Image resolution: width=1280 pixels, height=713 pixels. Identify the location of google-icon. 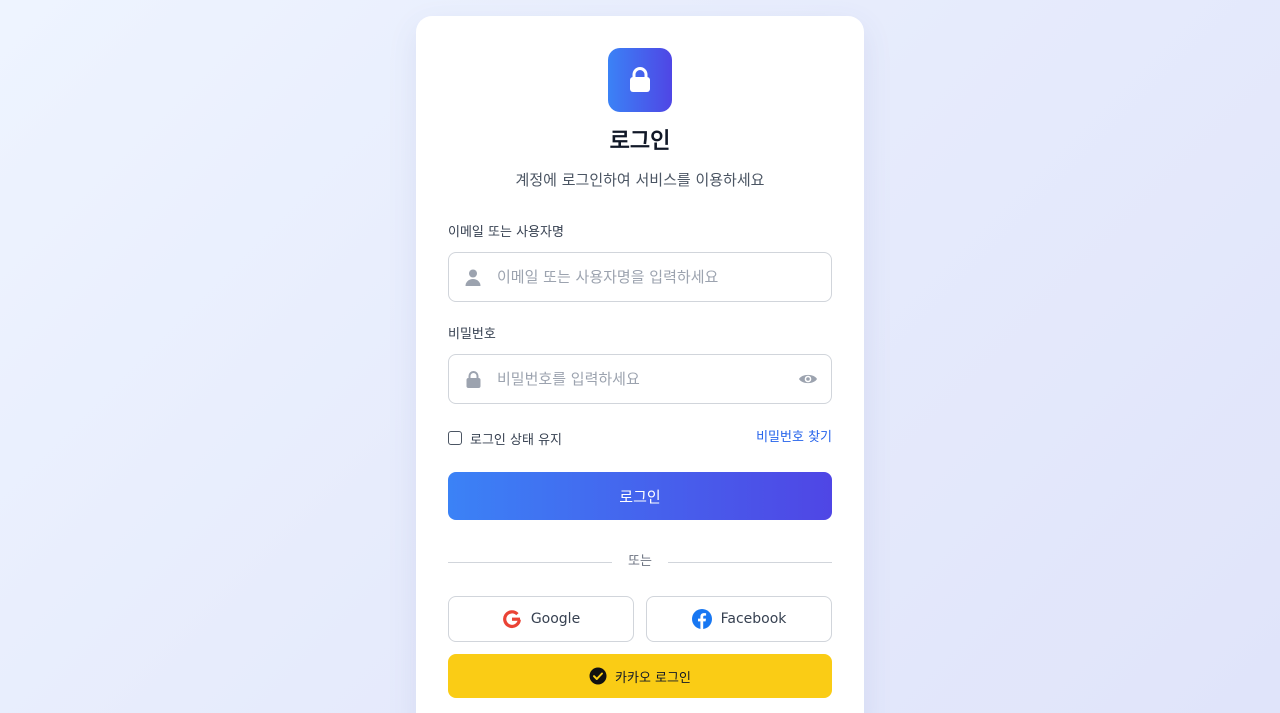
(512, 619).